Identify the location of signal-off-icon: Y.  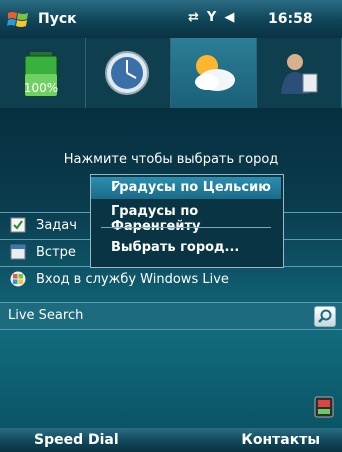
(211, 17).